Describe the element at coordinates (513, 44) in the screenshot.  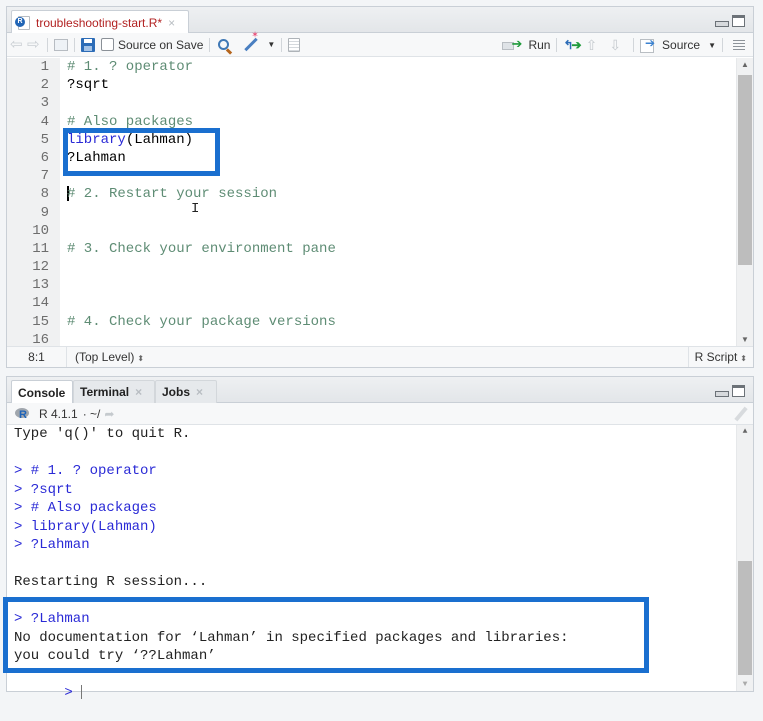
I see `run-arrow-icon` at that location.